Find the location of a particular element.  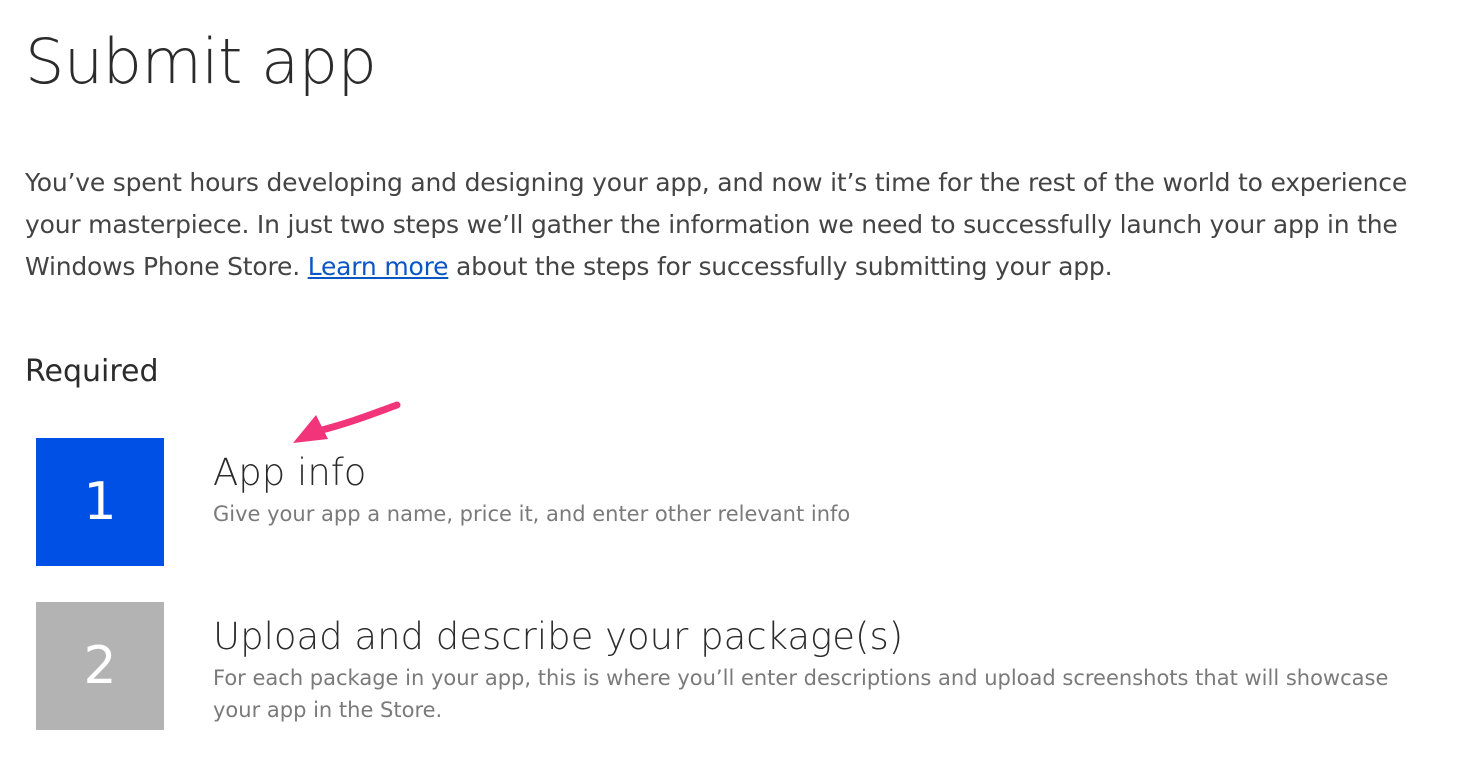

page-title: Submit app is located at coordinates (201, 61).